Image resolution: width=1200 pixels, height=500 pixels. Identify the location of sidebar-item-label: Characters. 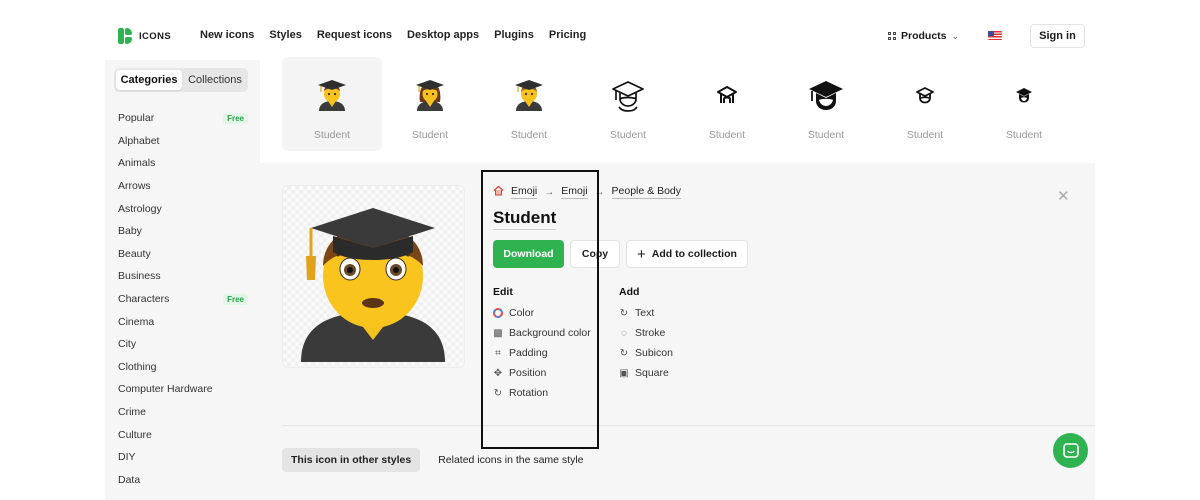
(144, 299).